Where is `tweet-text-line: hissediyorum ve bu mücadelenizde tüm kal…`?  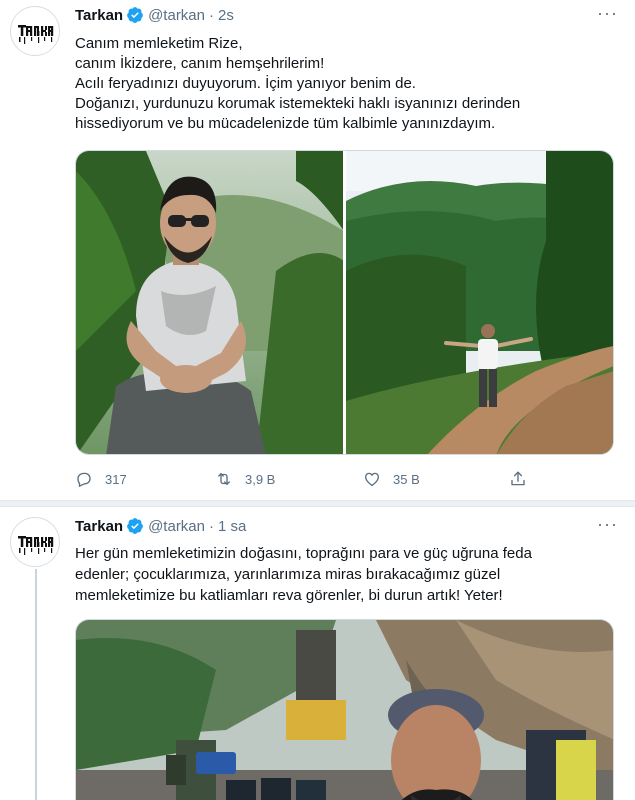 tweet-text-line: hissediyorum ve bu mücadelenizde tüm kal… is located at coordinates (285, 123).